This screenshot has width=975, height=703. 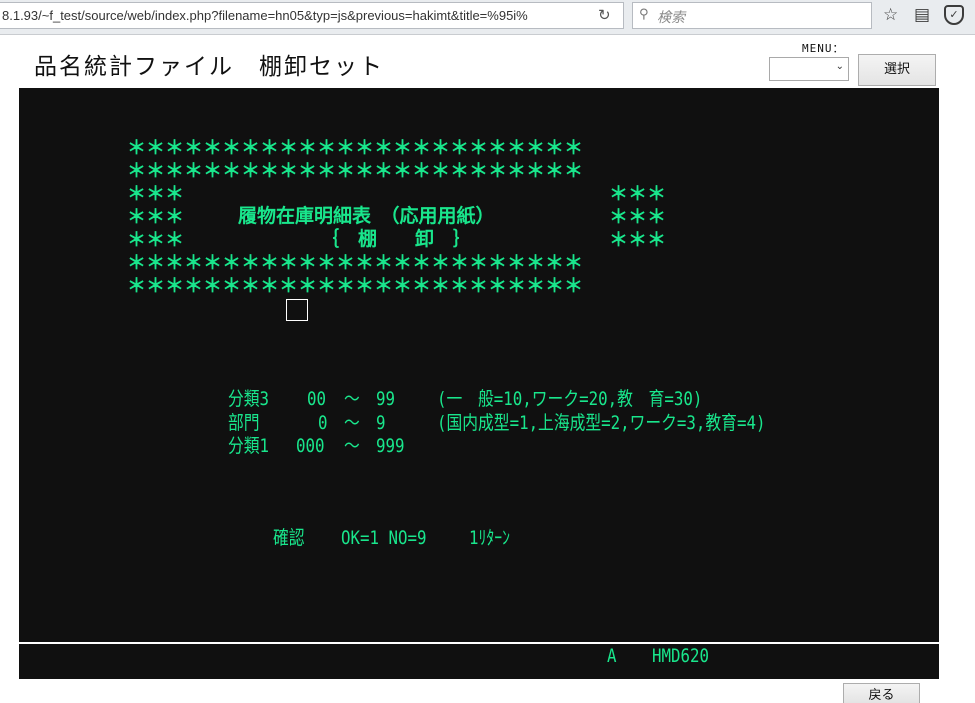 I want to click on field-value-bumon-to: 9, so click(x=381, y=423).